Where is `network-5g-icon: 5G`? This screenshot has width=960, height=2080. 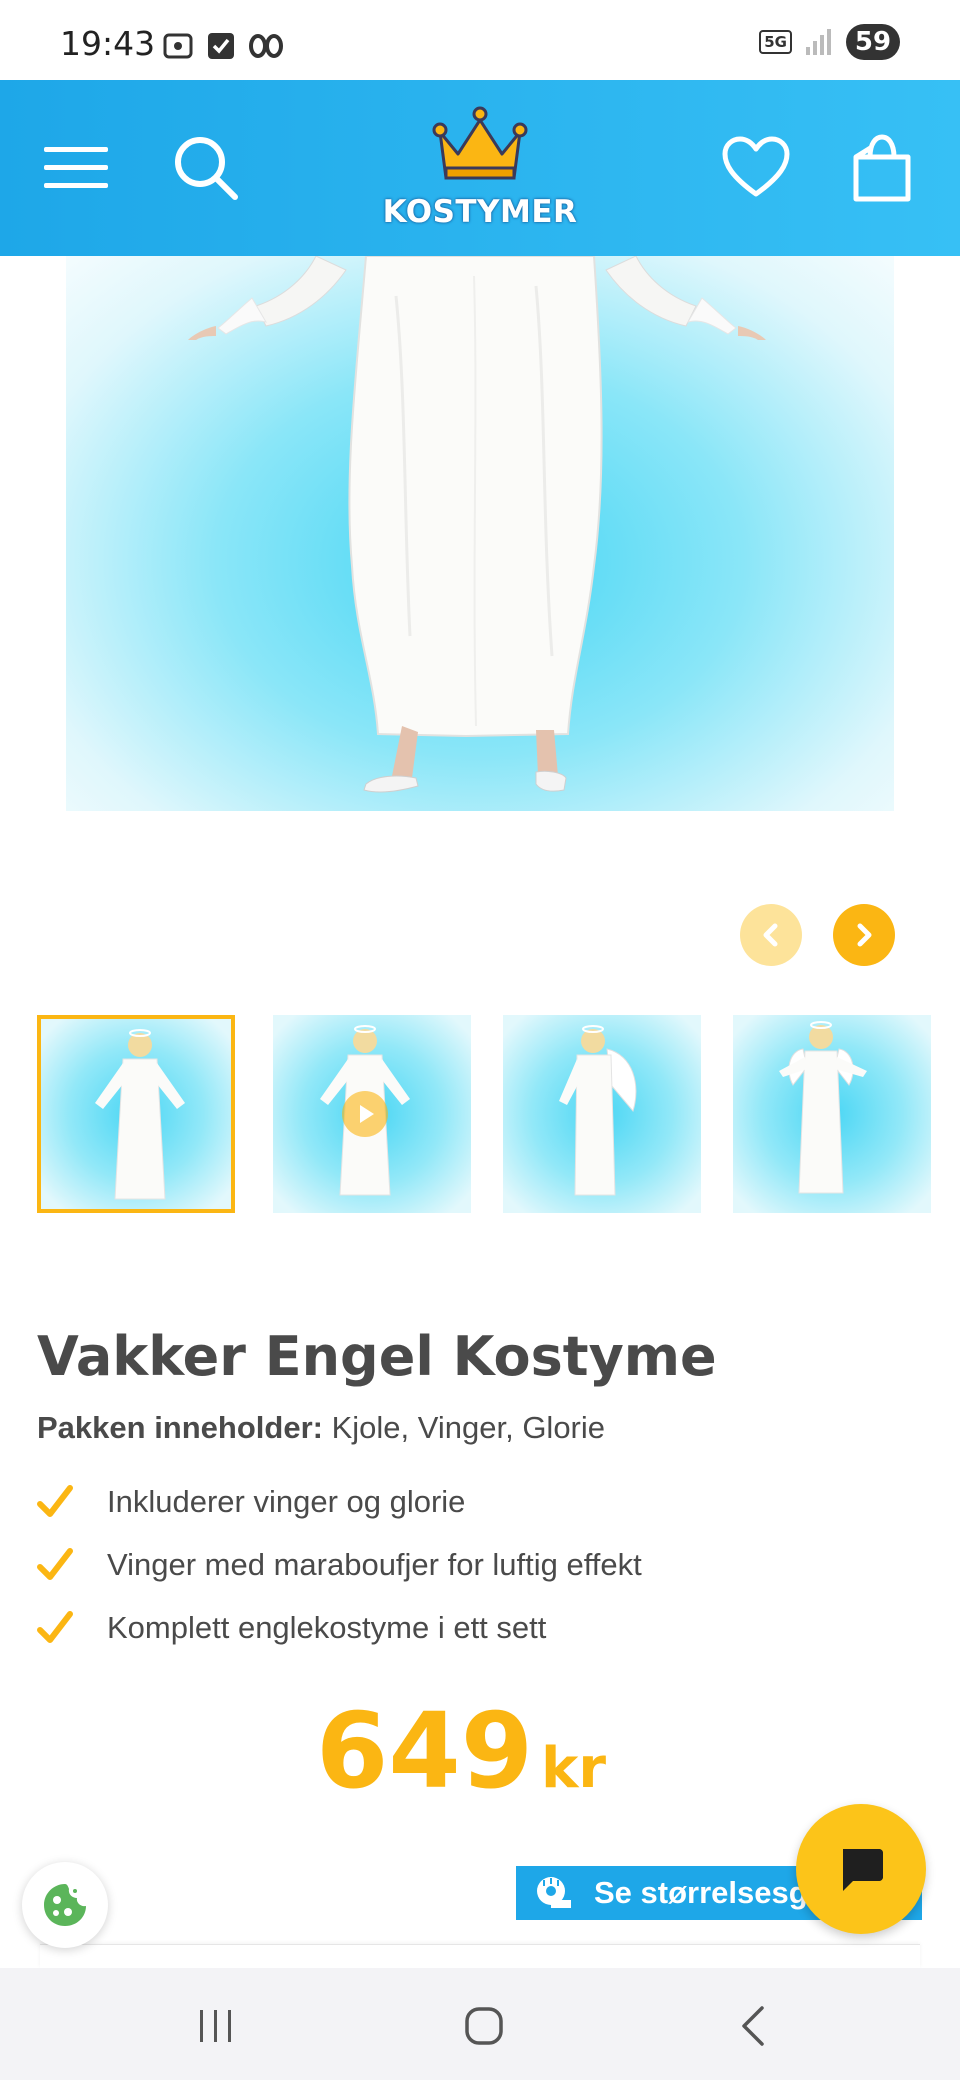
network-5g-icon: 5G is located at coordinates (775, 42).